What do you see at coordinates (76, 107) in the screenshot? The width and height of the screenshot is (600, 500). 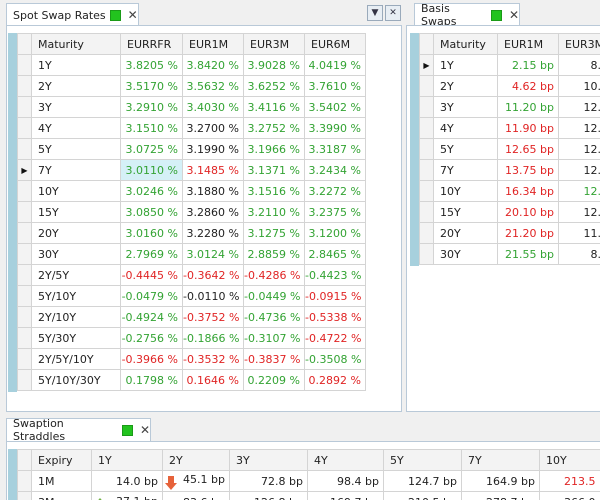 I see `row-label: 3Y` at bounding box center [76, 107].